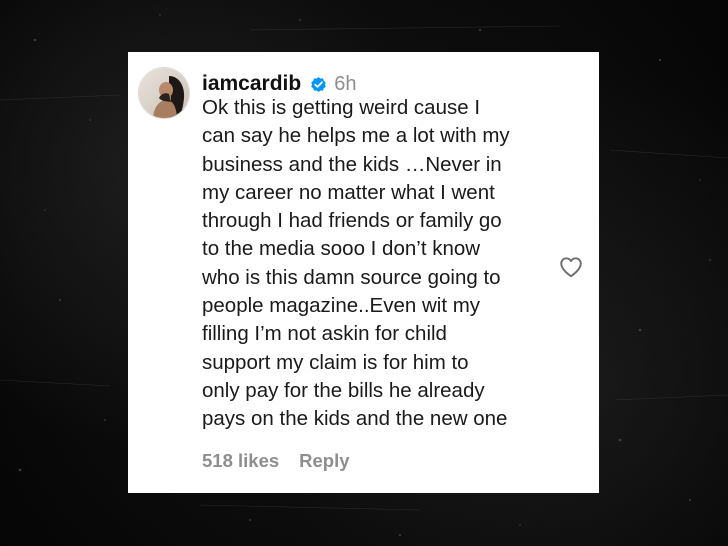 This screenshot has width=728, height=546. I want to click on timestamp: 6h, so click(345, 83).